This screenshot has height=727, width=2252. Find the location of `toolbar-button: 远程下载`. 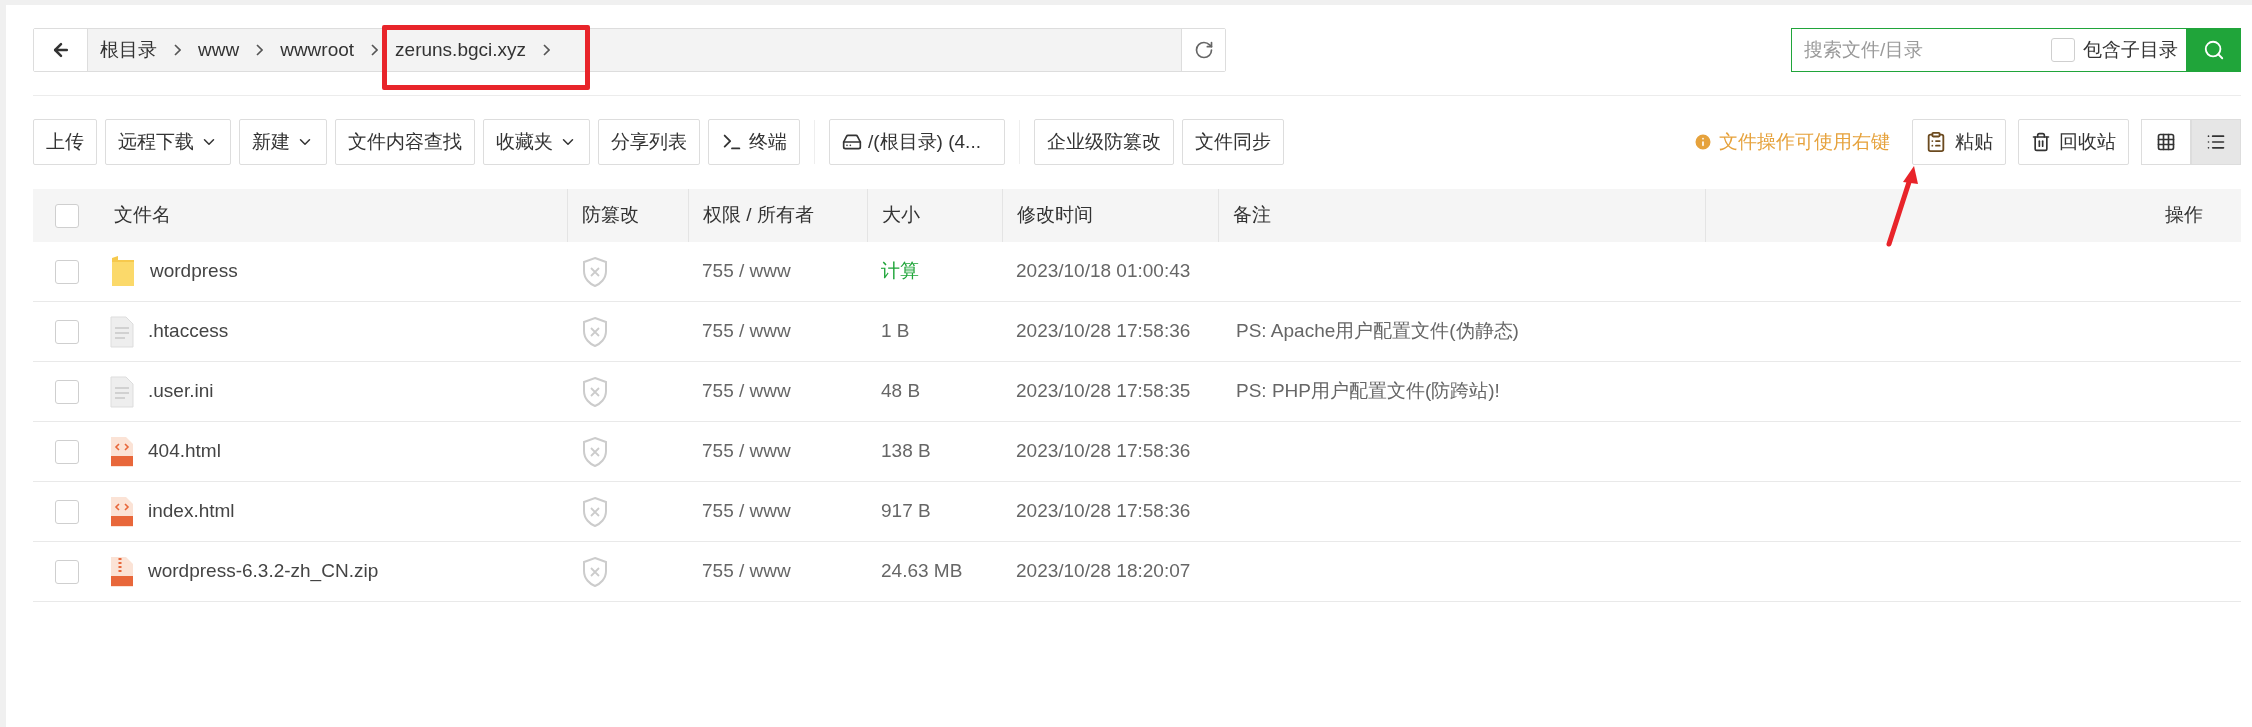

toolbar-button: 远程下载 is located at coordinates (168, 142).